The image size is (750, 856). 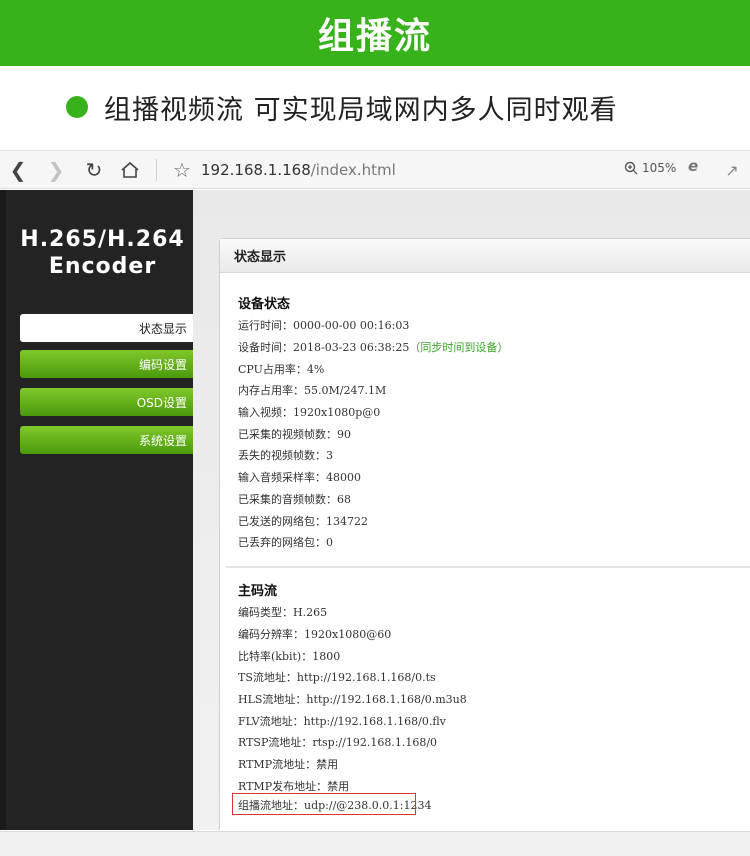 What do you see at coordinates (631, 168) in the screenshot?
I see `zoom-icon` at bounding box center [631, 168].